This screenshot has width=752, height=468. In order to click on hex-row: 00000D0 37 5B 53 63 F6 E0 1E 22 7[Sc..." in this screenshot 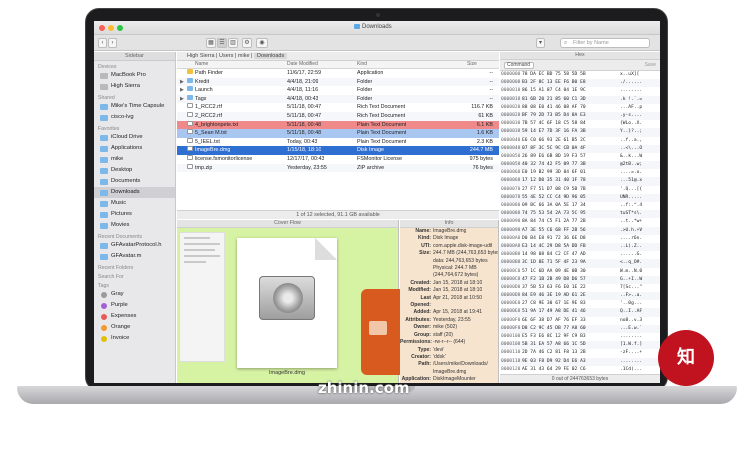, I will do `click(580, 288)`.